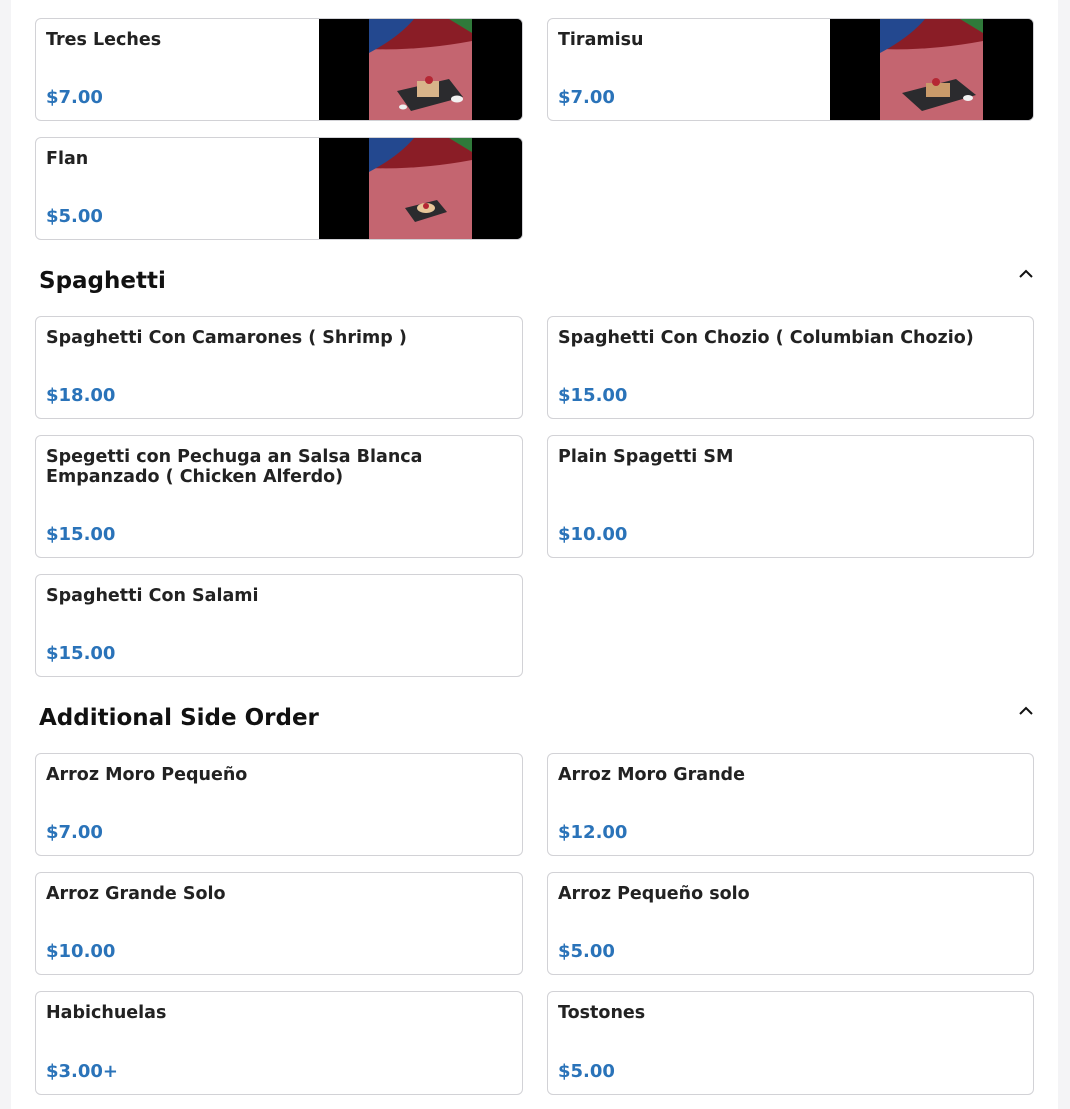 This screenshot has width=1070, height=1109. I want to click on menu-item-name: Arroz Moro Grande, so click(651, 775).